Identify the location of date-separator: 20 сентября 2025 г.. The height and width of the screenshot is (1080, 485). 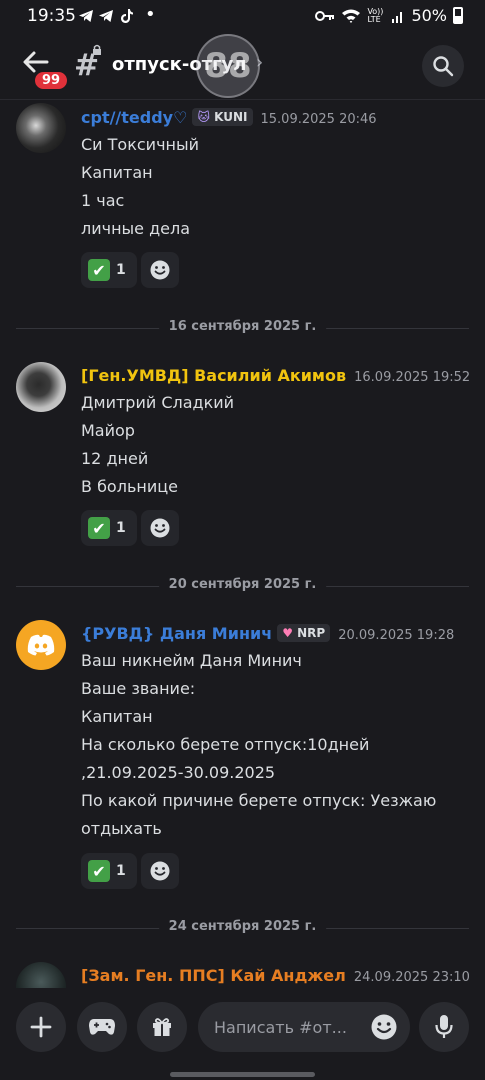
(242, 586).